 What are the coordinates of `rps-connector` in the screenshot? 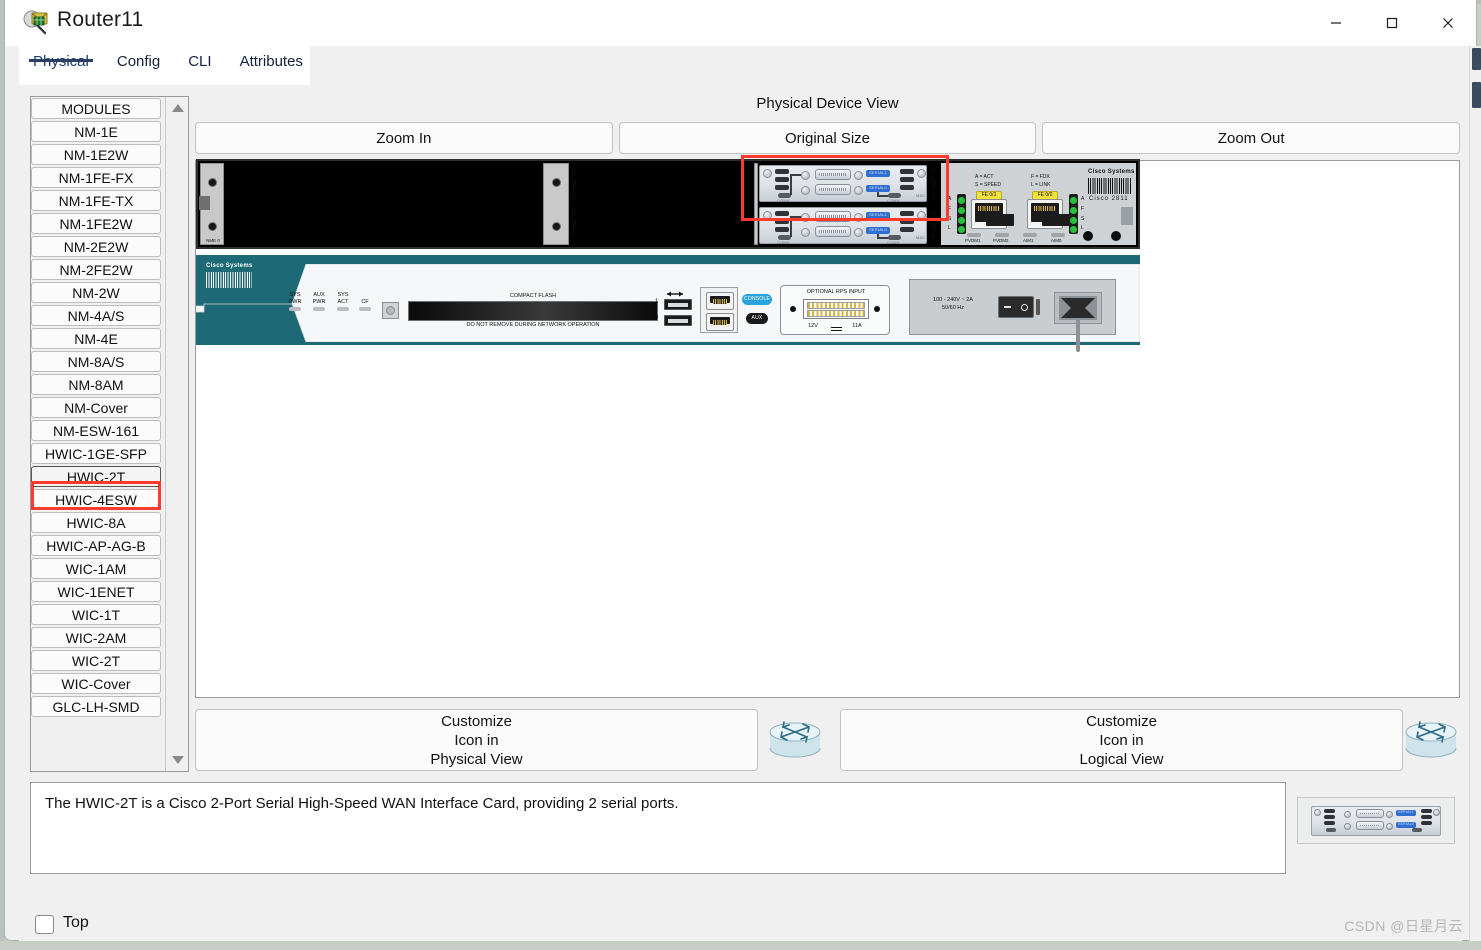 It's located at (836, 309).